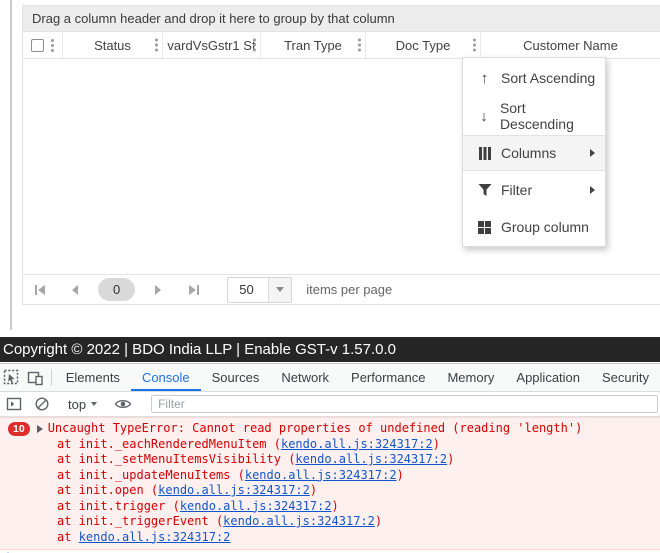 The height and width of the screenshot is (553, 660). Describe the element at coordinates (236, 377) in the screenshot. I see `tab-sources: Sources` at that location.